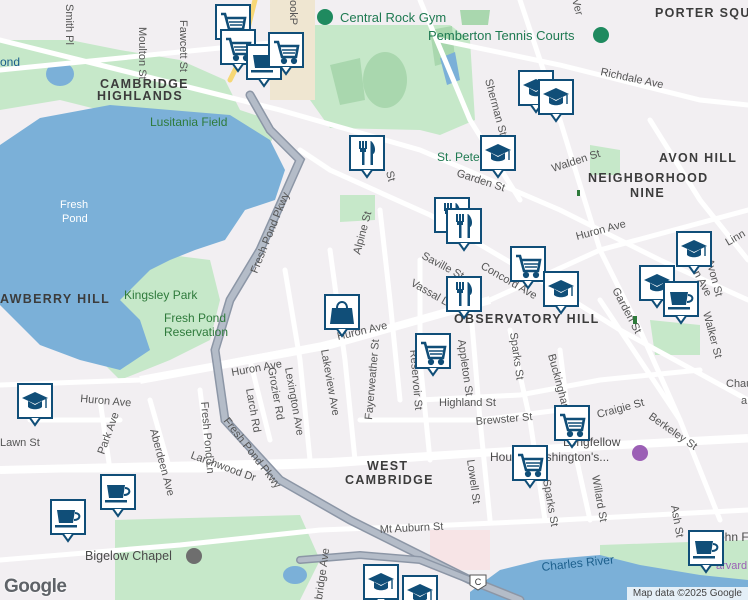 The image size is (748, 600). Describe the element at coordinates (35, 586) in the screenshot. I see `google-logo: Google` at that location.